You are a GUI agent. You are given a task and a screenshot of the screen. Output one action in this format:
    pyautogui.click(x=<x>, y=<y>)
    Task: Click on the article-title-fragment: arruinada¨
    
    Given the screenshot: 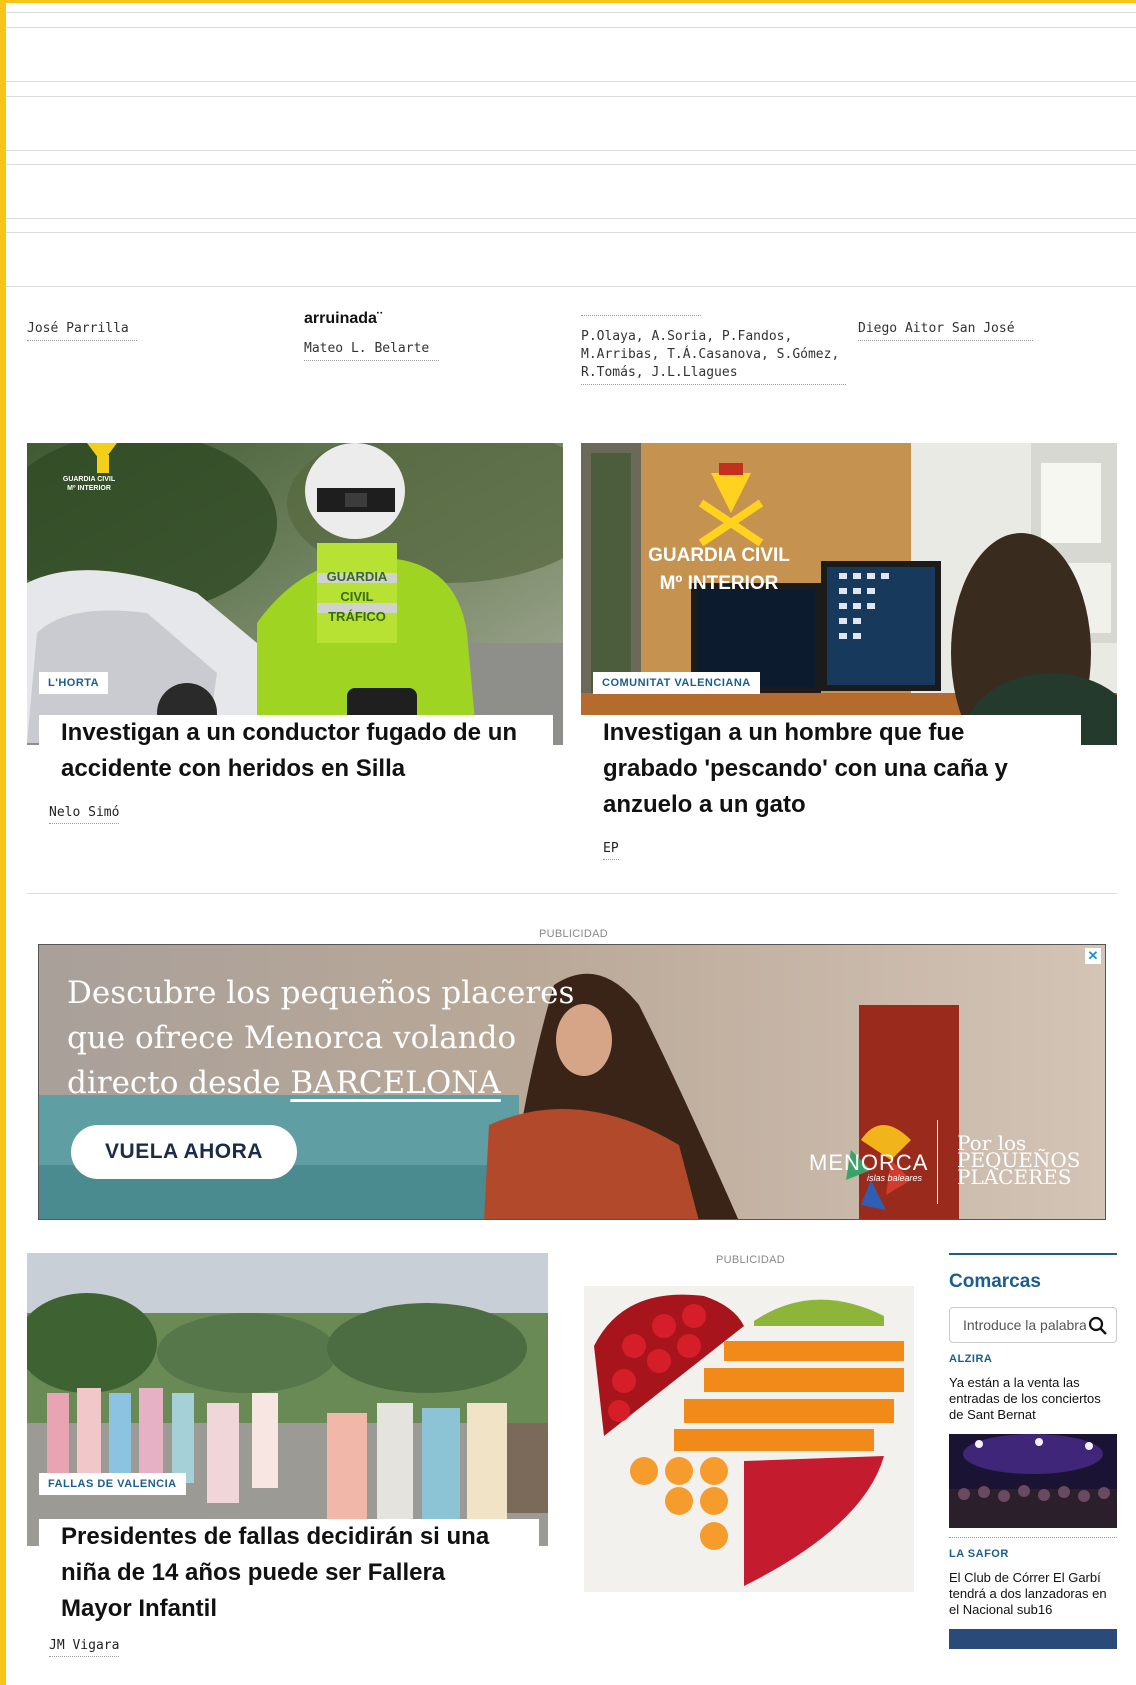 What is the action you would take?
    pyautogui.click(x=343, y=319)
    